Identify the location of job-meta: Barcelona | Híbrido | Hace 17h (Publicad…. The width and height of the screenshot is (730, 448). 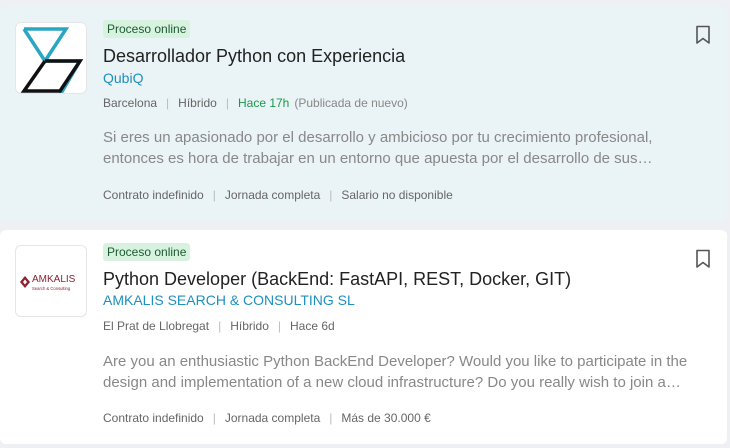
(255, 103).